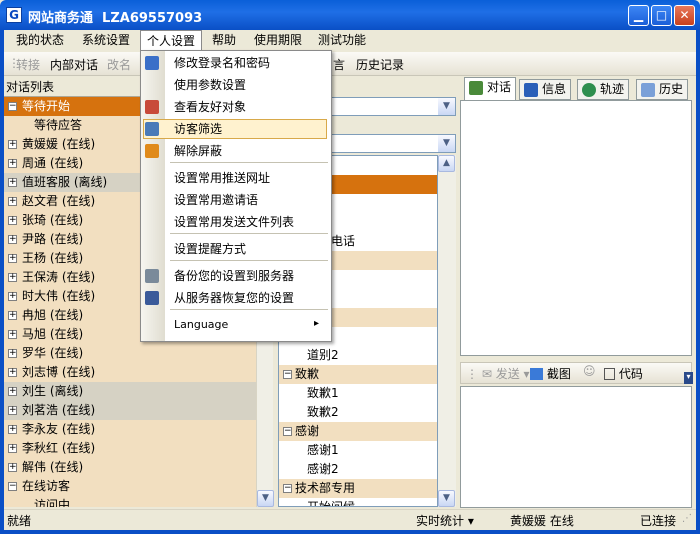 This screenshot has height=534, width=700. Describe the element at coordinates (210, 85) in the screenshot. I see `menu-item: 使用参数设置` at that location.